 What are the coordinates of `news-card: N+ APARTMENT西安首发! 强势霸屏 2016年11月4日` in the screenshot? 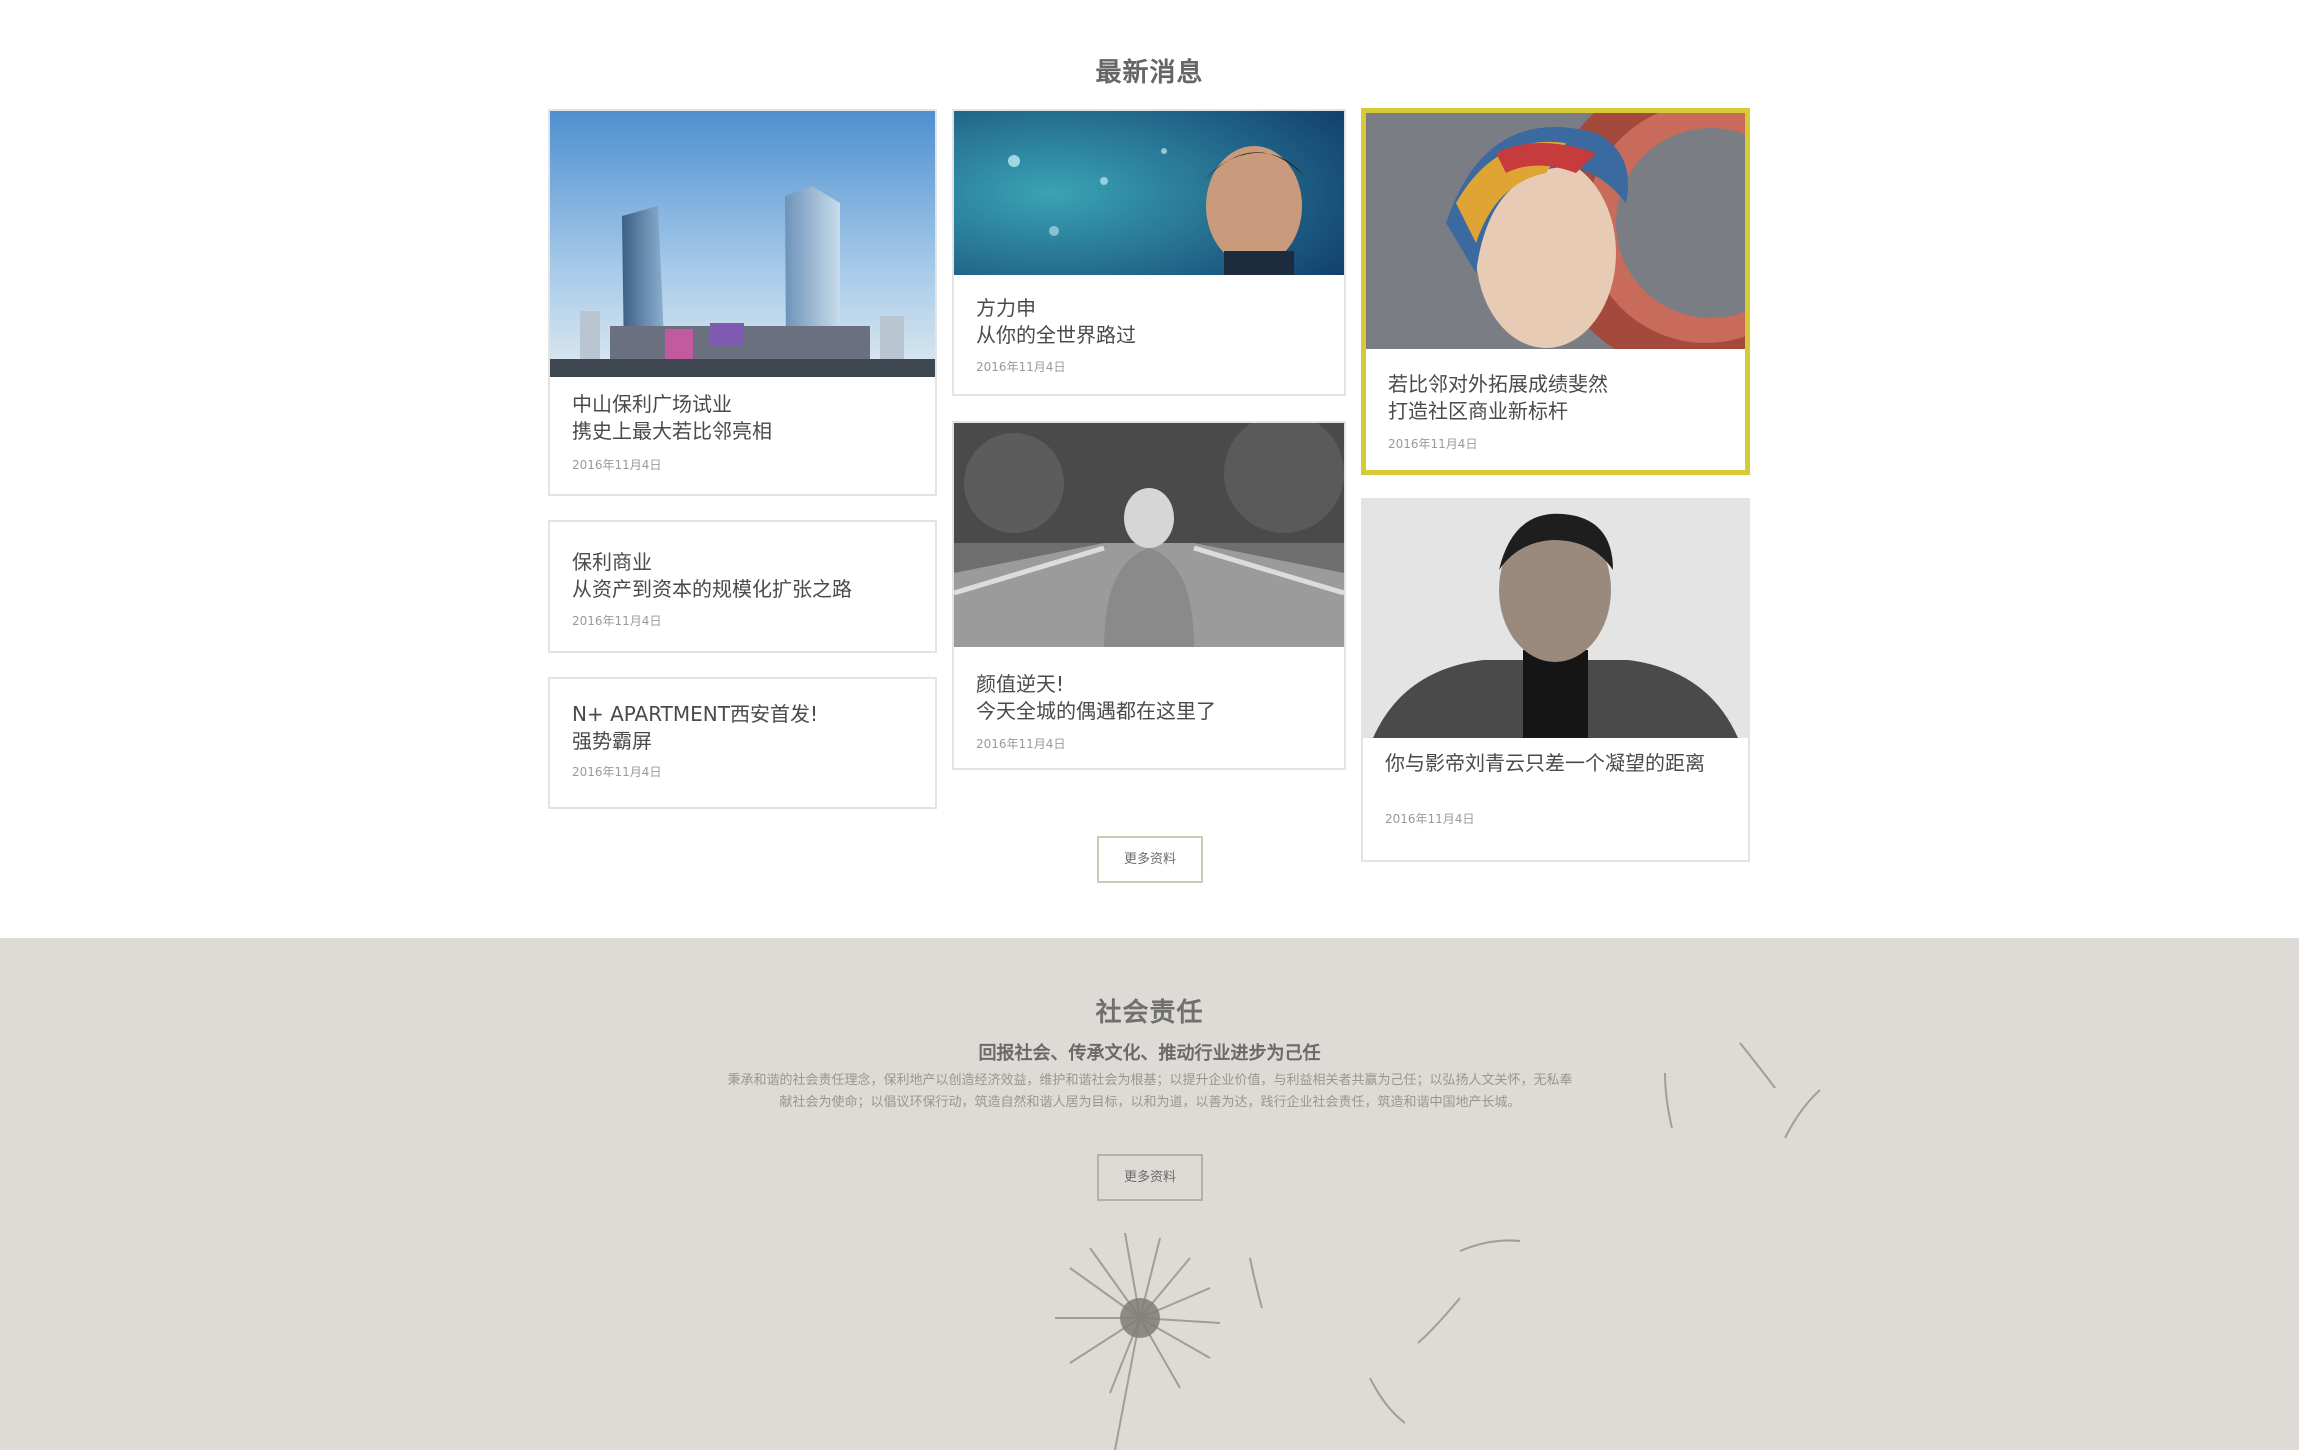 It's located at (742, 743).